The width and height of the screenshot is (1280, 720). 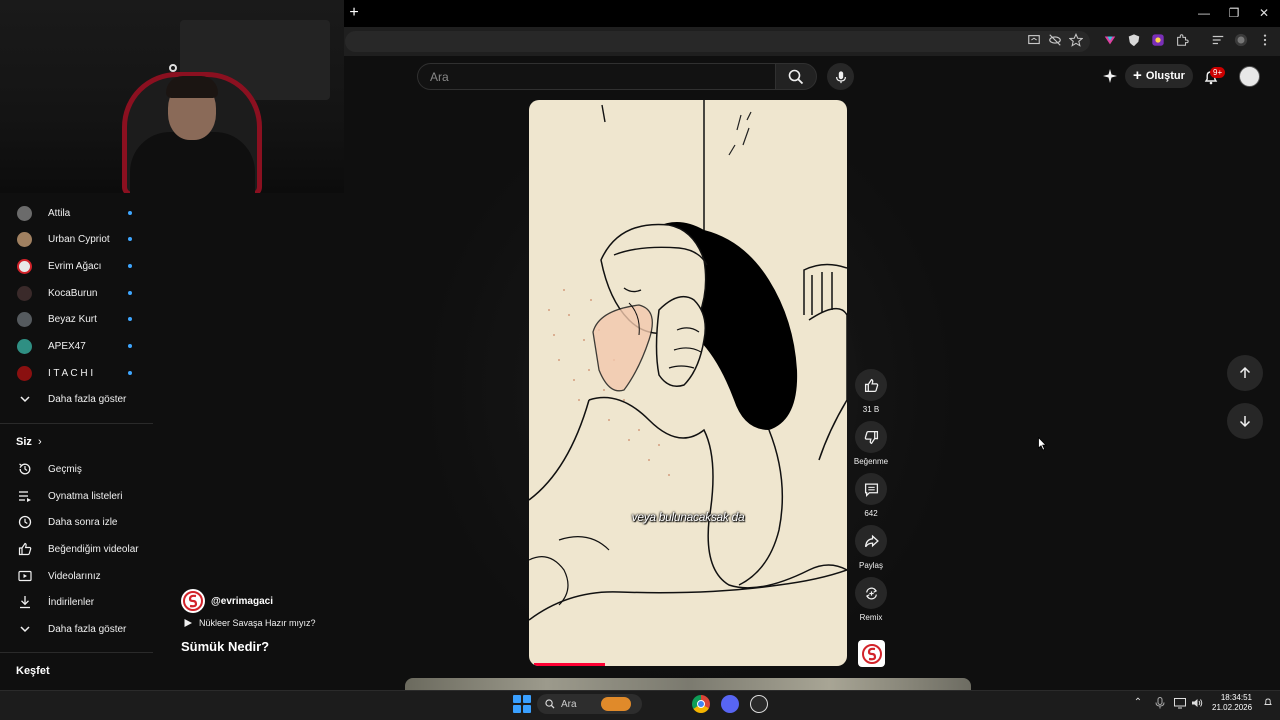 I want to click on volume-tray-icon, so click(x=1197, y=703).